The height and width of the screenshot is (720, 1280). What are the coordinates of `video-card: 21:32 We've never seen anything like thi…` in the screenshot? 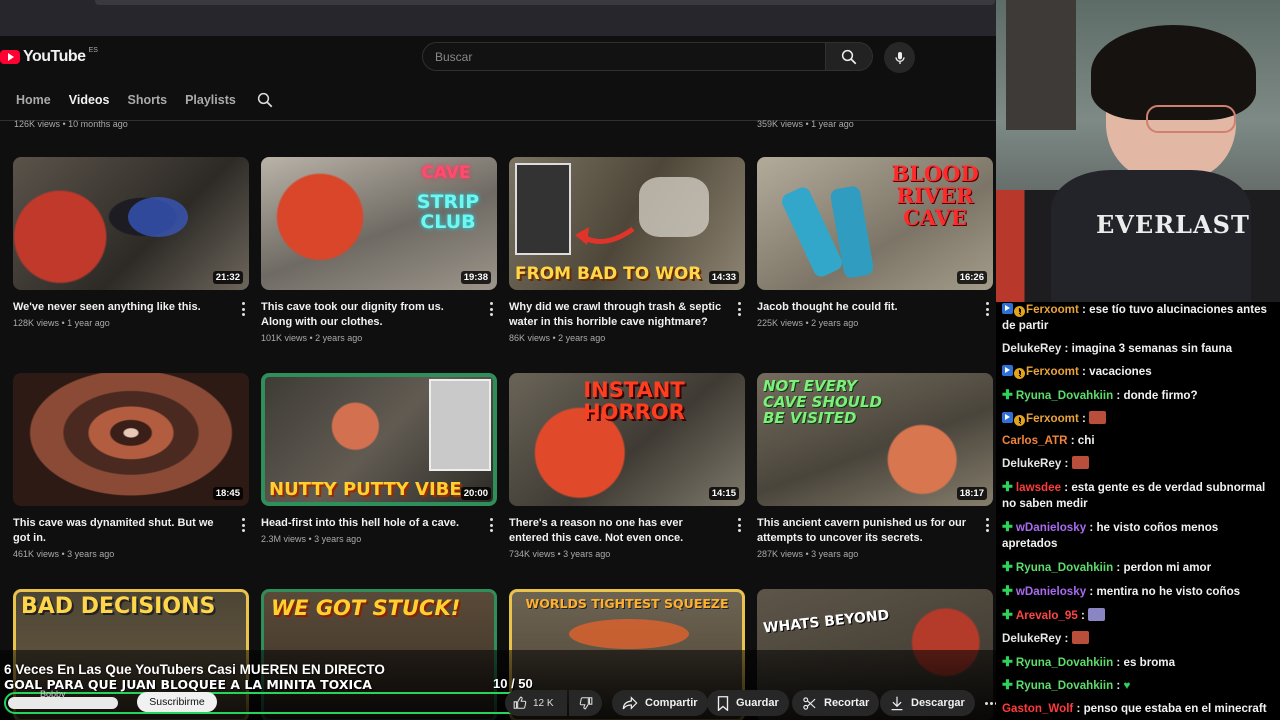 It's located at (131, 242).